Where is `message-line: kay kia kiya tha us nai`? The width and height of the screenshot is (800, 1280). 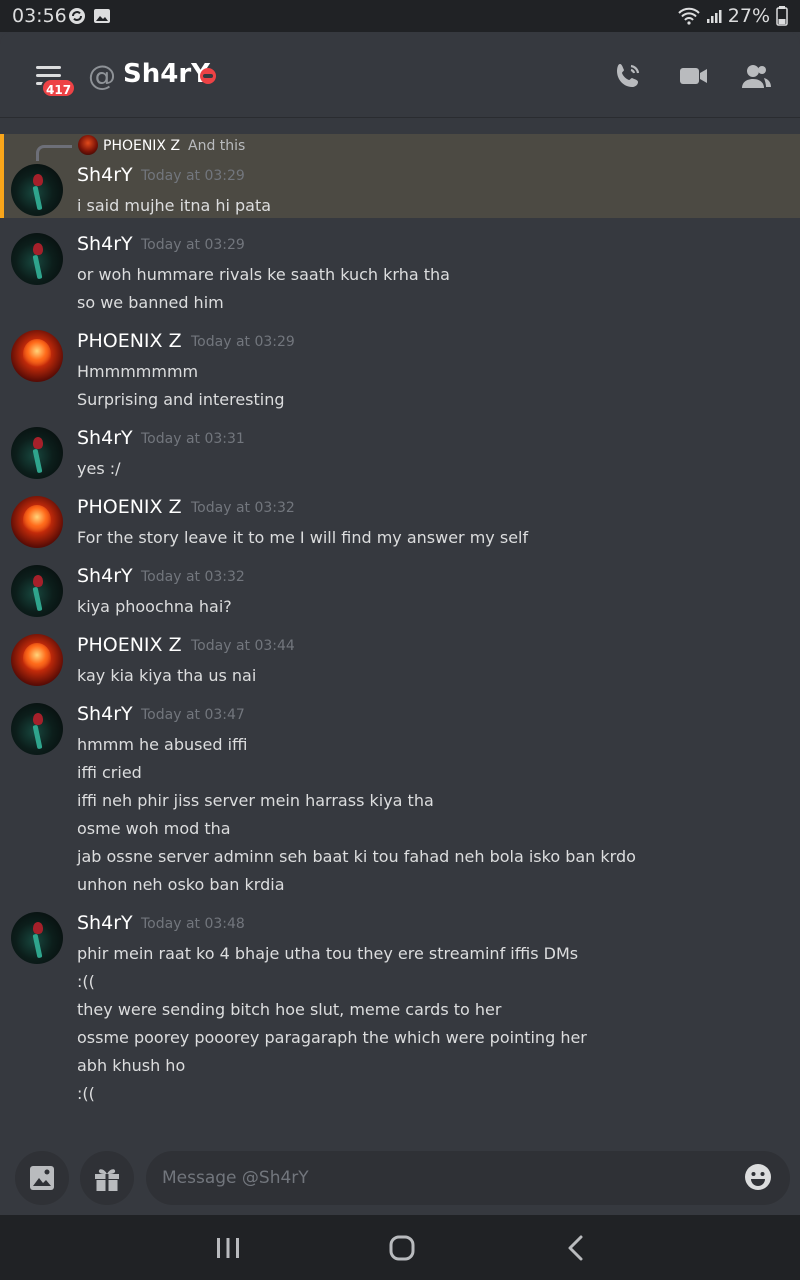
message-line: kay kia kiya tha us nai is located at coordinates (167, 675).